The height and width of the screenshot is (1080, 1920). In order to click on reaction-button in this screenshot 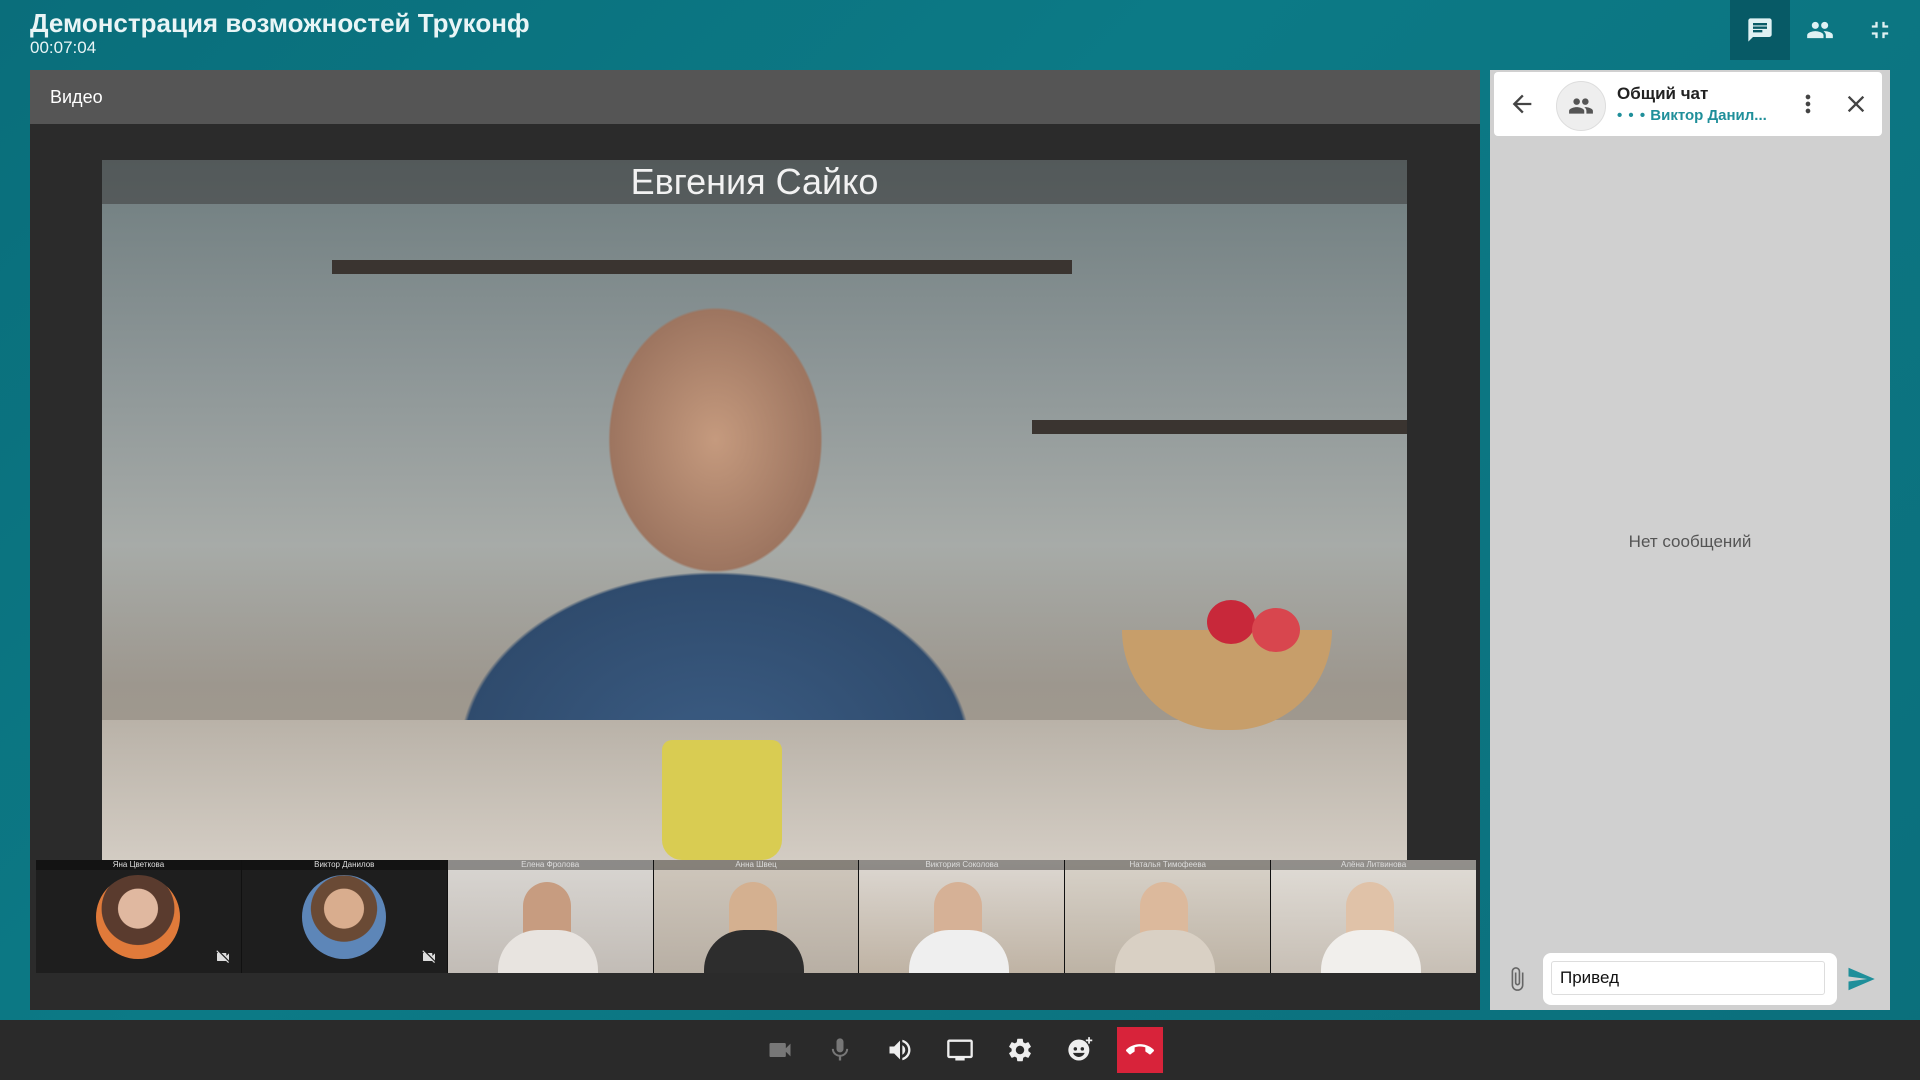, I will do `click(1080, 1050)`.